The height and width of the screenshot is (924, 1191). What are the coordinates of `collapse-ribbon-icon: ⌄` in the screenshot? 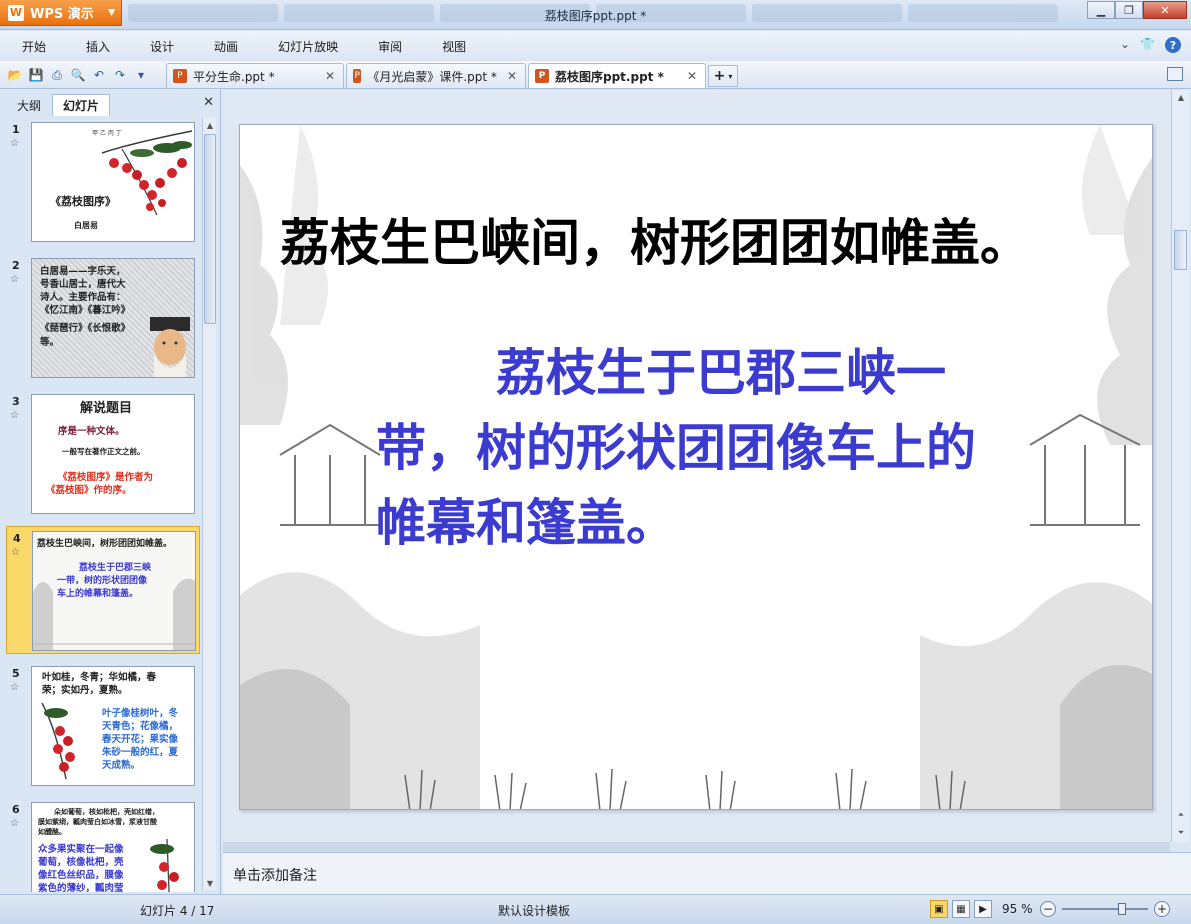 It's located at (1125, 45).